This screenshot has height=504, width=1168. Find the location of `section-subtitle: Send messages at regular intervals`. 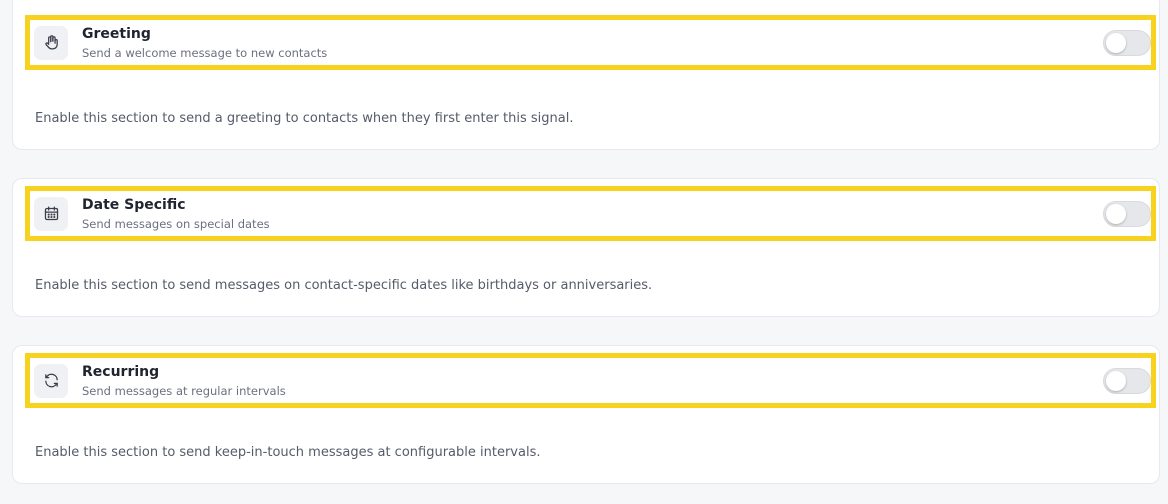

section-subtitle: Send messages at regular intervals is located at coordinates (184, 390).